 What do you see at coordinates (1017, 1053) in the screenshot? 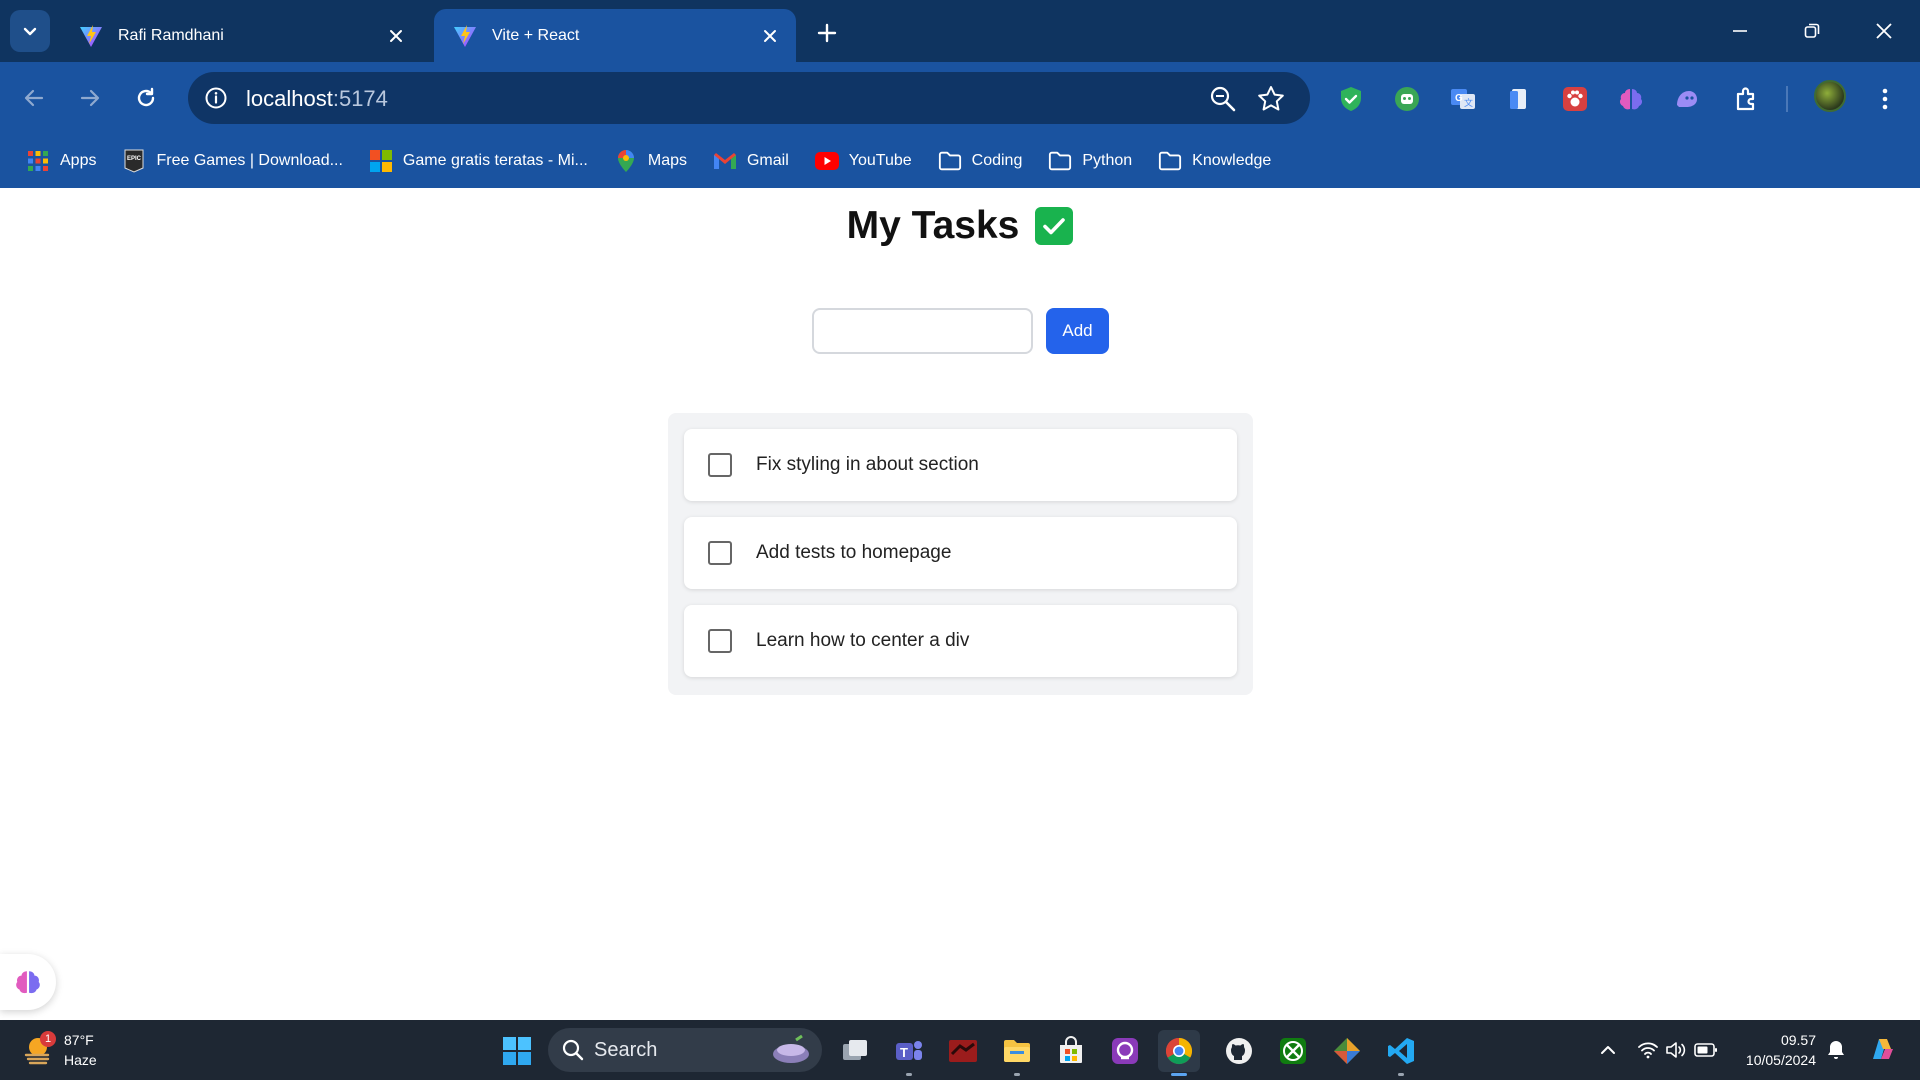
I see `file-explorer-app` at bounding box center [1017, 1053].